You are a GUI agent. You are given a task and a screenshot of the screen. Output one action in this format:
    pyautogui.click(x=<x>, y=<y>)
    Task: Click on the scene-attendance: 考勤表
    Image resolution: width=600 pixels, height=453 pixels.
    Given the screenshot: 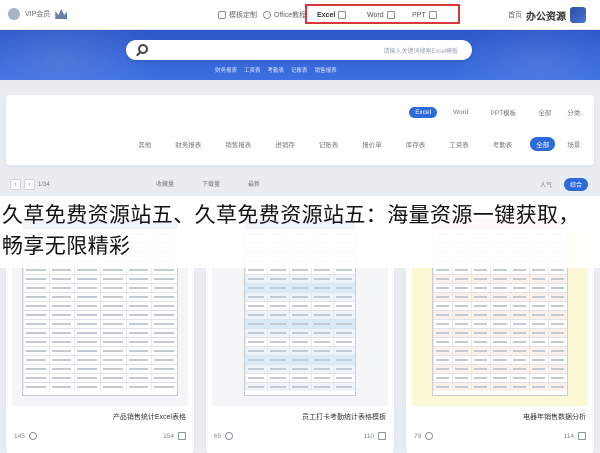 What is the action you would take?
    pyautogui.click(x=503, y=144)
    